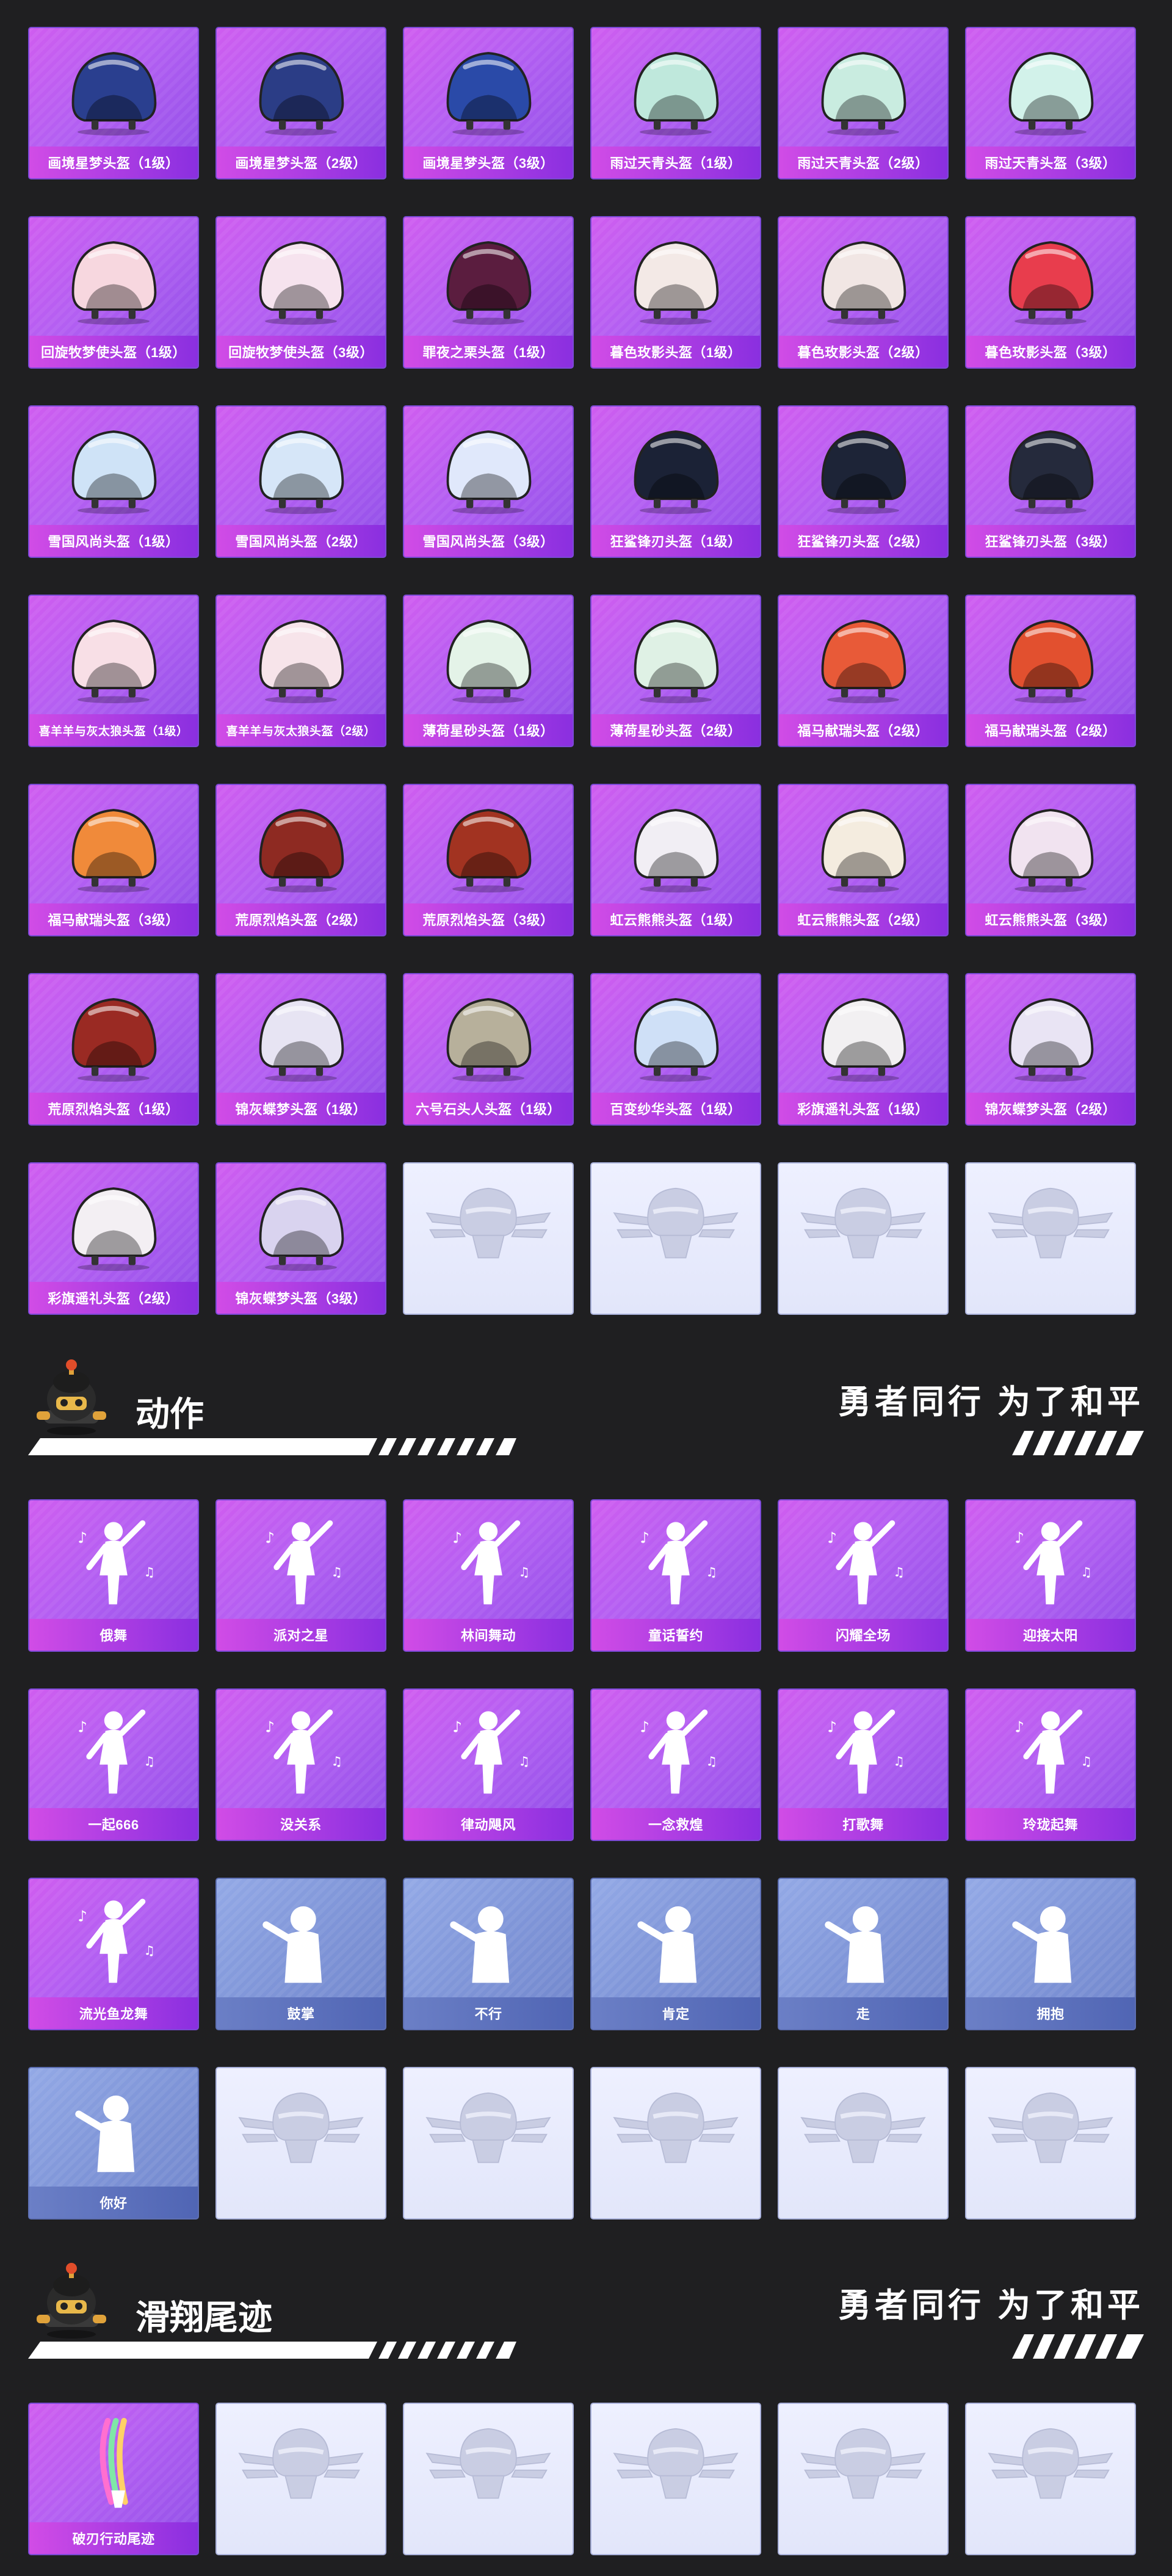 The height and width of the screenshot is (2576, 1172). I want to click on item-card: 鼓掌, so click(300, 1954).